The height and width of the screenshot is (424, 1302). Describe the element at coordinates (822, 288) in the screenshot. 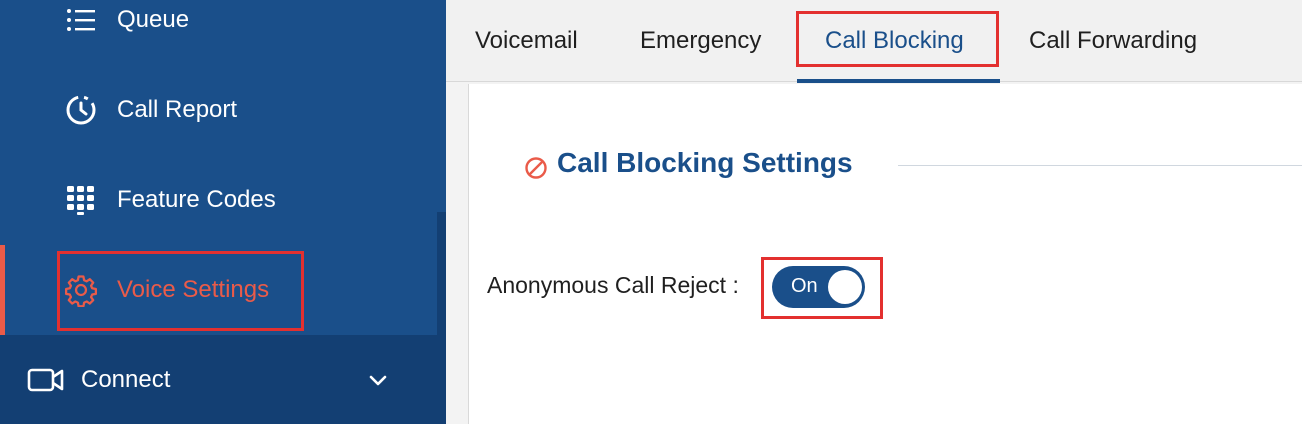

I see `highlight-box-toggle` at that location.